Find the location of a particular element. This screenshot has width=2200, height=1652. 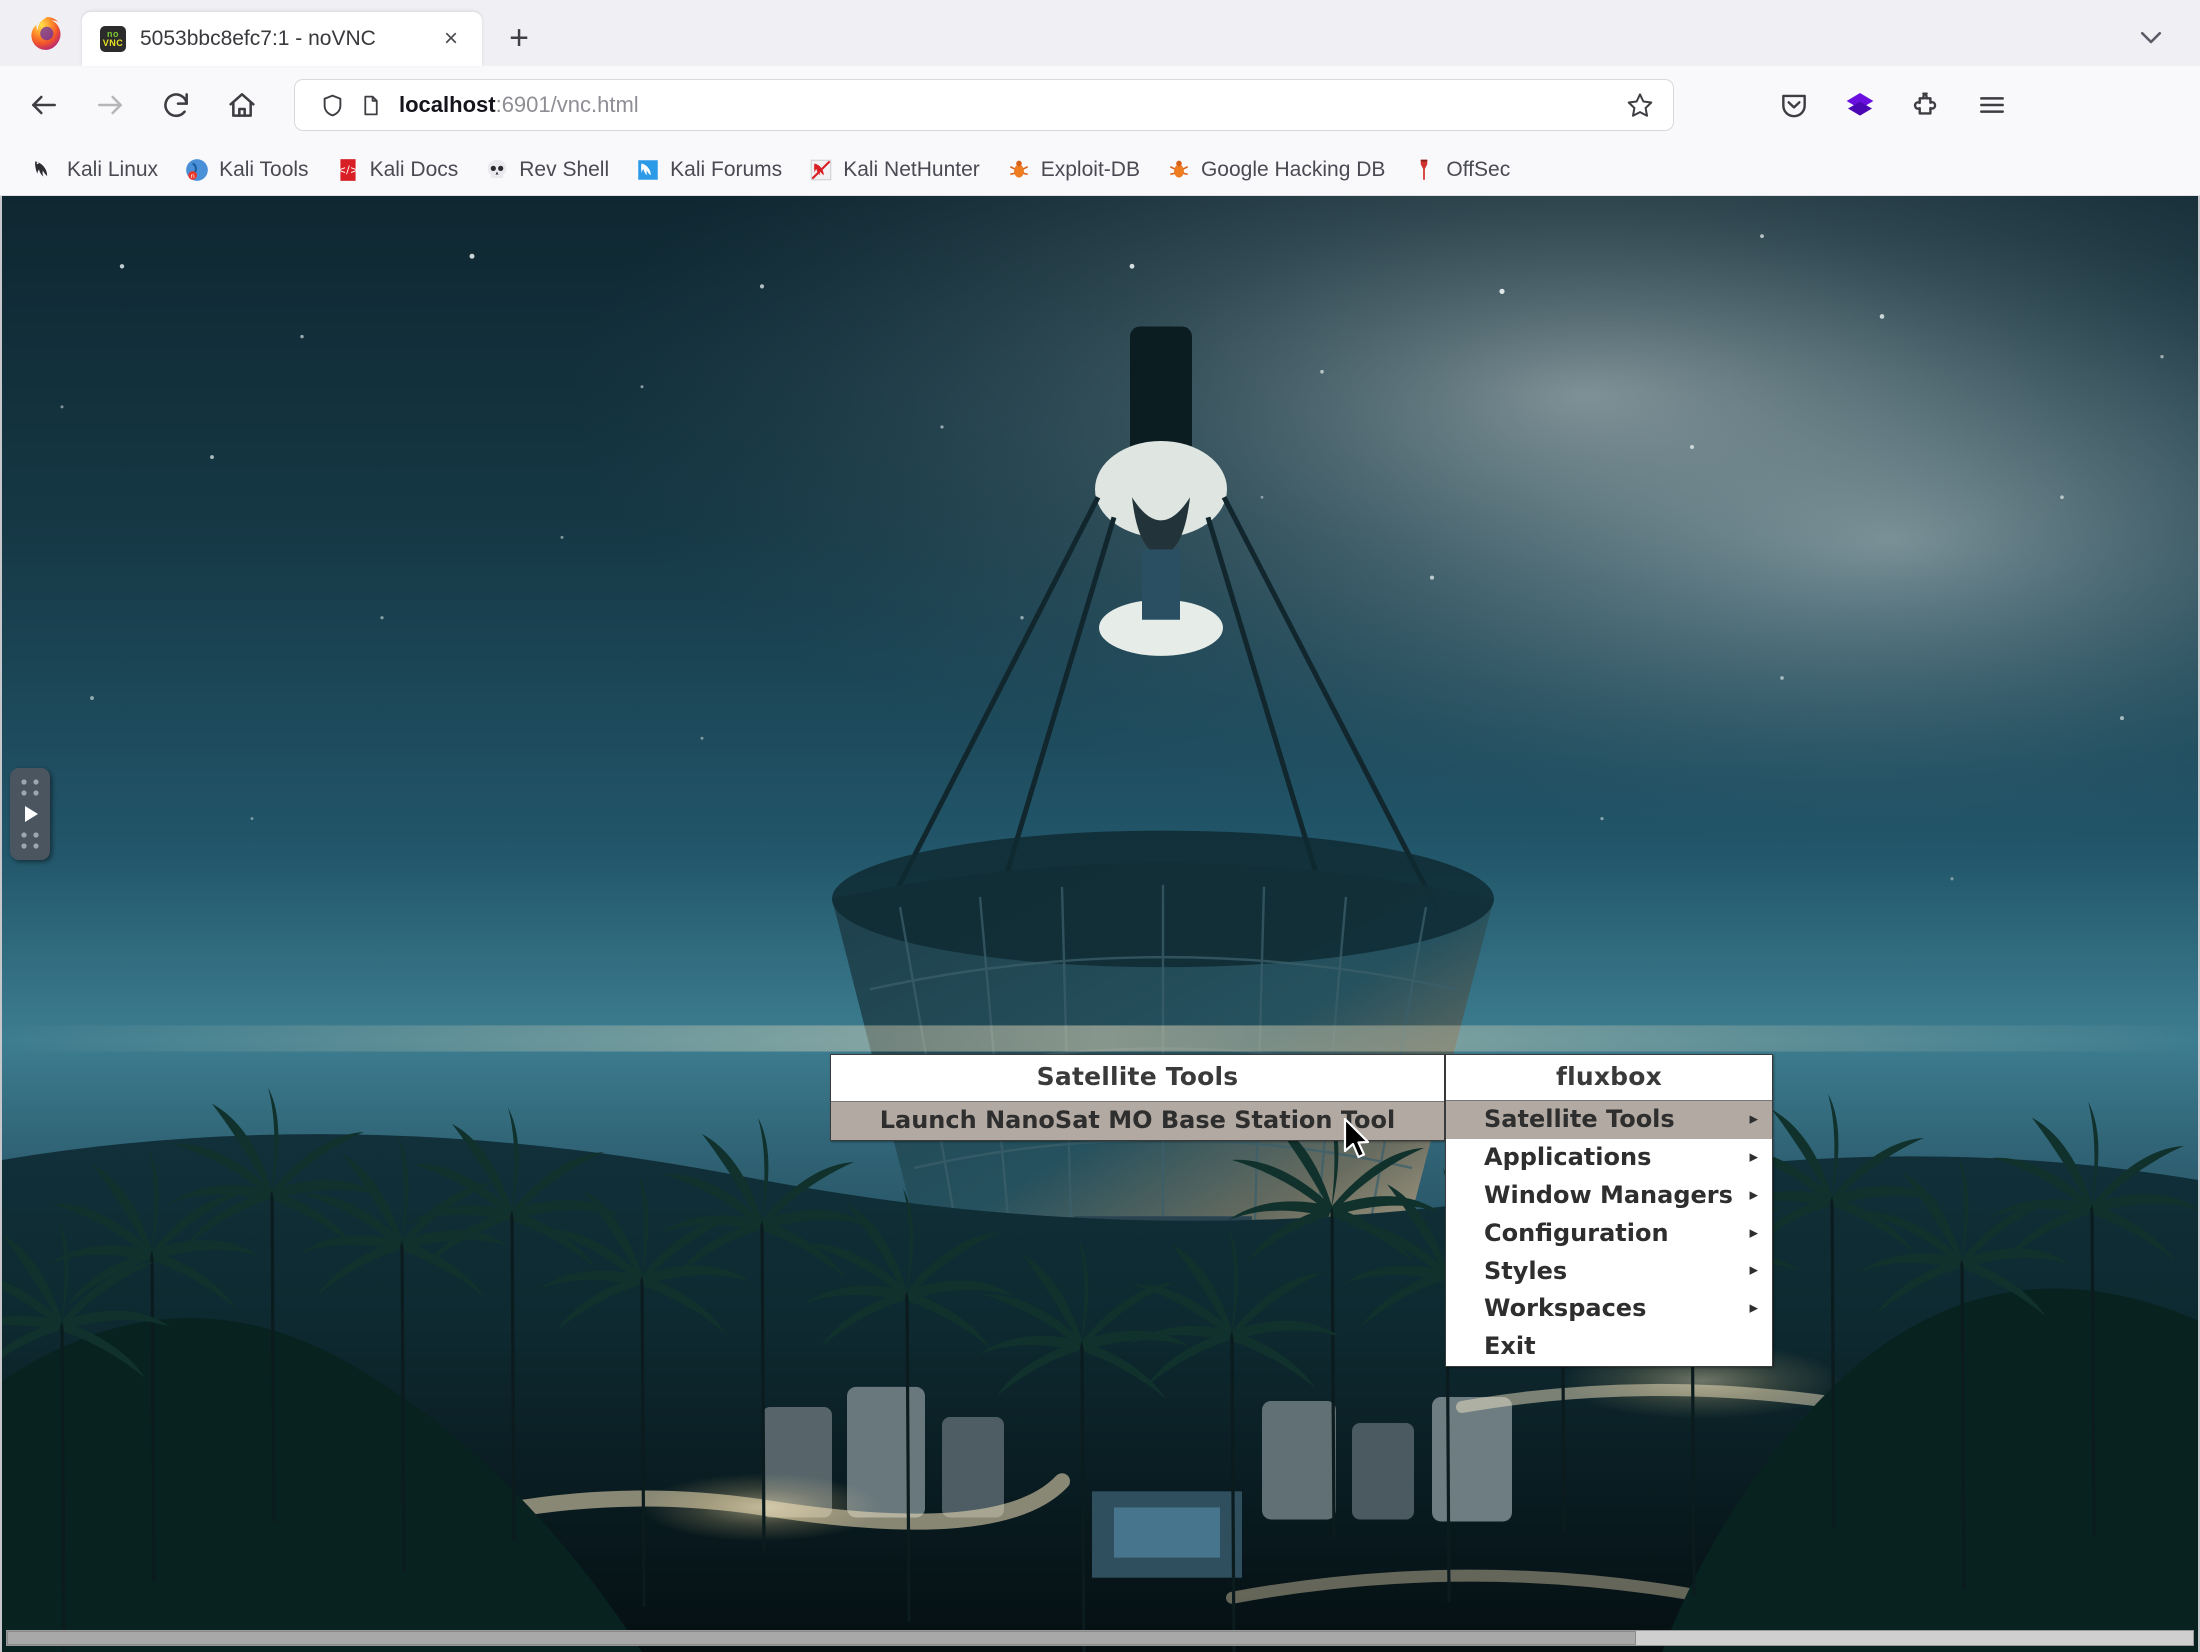

home-button is located at coordinates (242, 105).